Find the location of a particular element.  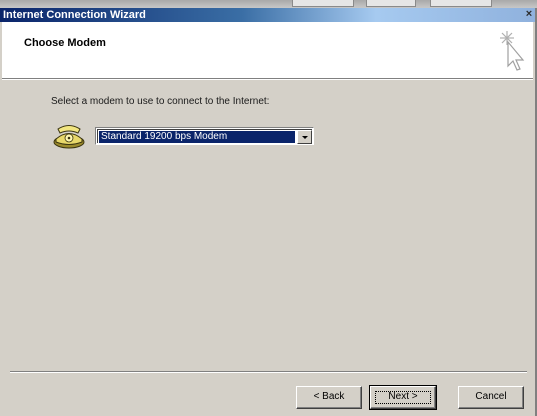

modem-select: Standard 19200 bps Modem is located at coordinates (204, 136).